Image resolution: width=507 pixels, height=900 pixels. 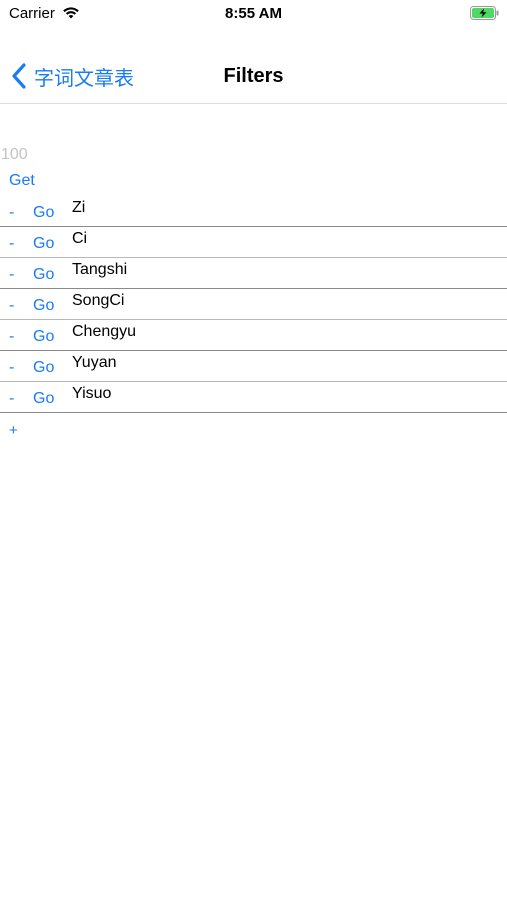 What do you see at coordinates (80, 238) in the screenshot?
I see `filter-name: Ci` at bounding box center [80, 238].